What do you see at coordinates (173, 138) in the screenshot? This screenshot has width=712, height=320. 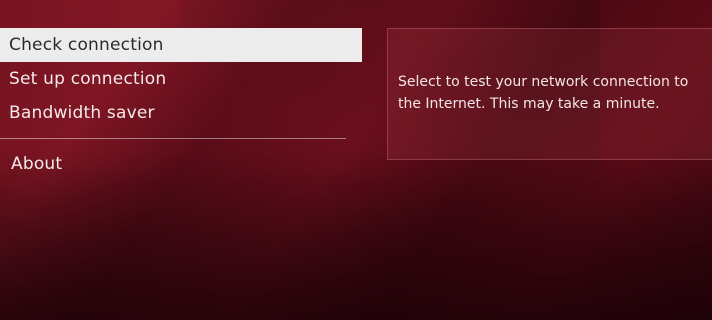 I see `menu-divider` at bounding box center [173, 138].